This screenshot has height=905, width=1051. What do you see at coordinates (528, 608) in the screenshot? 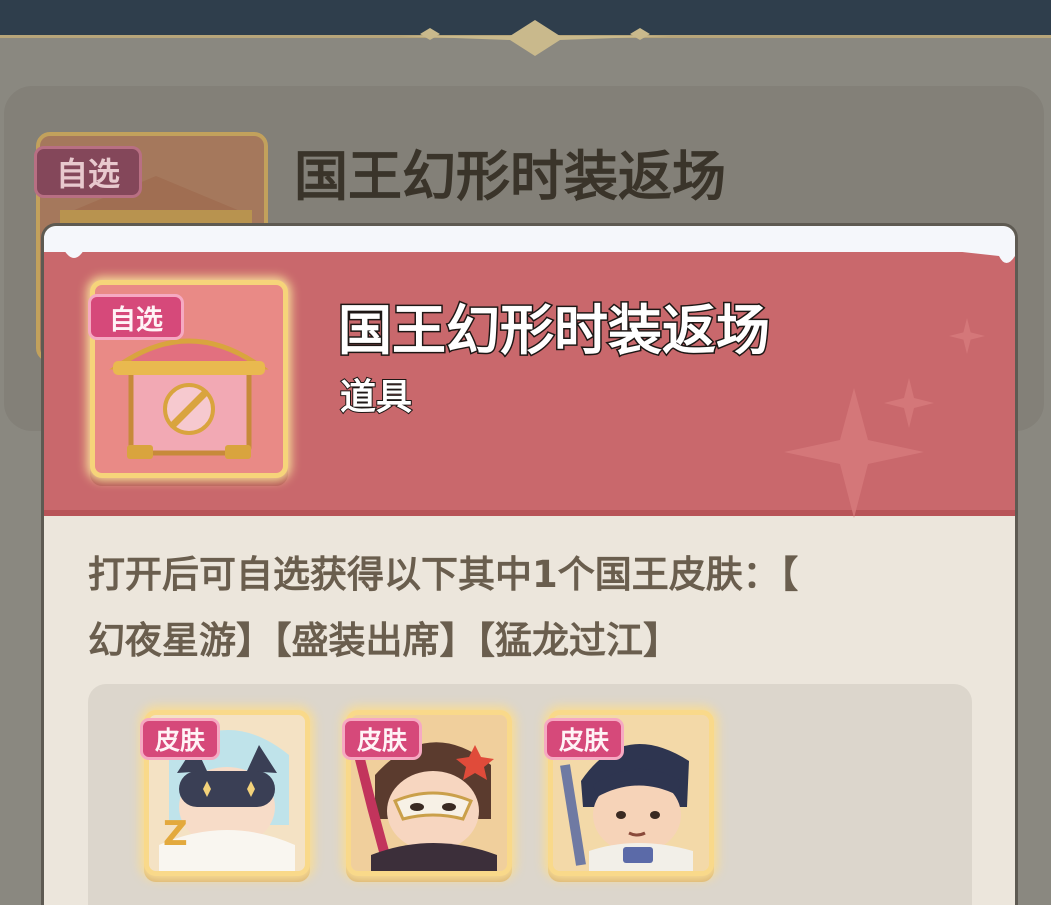
I see `item-description: 打开后可自选获得以下其中1个国王皮肤：【 幻夜星游】【盛装出席】【猛龙过江】` at bounding box center [528, 608].